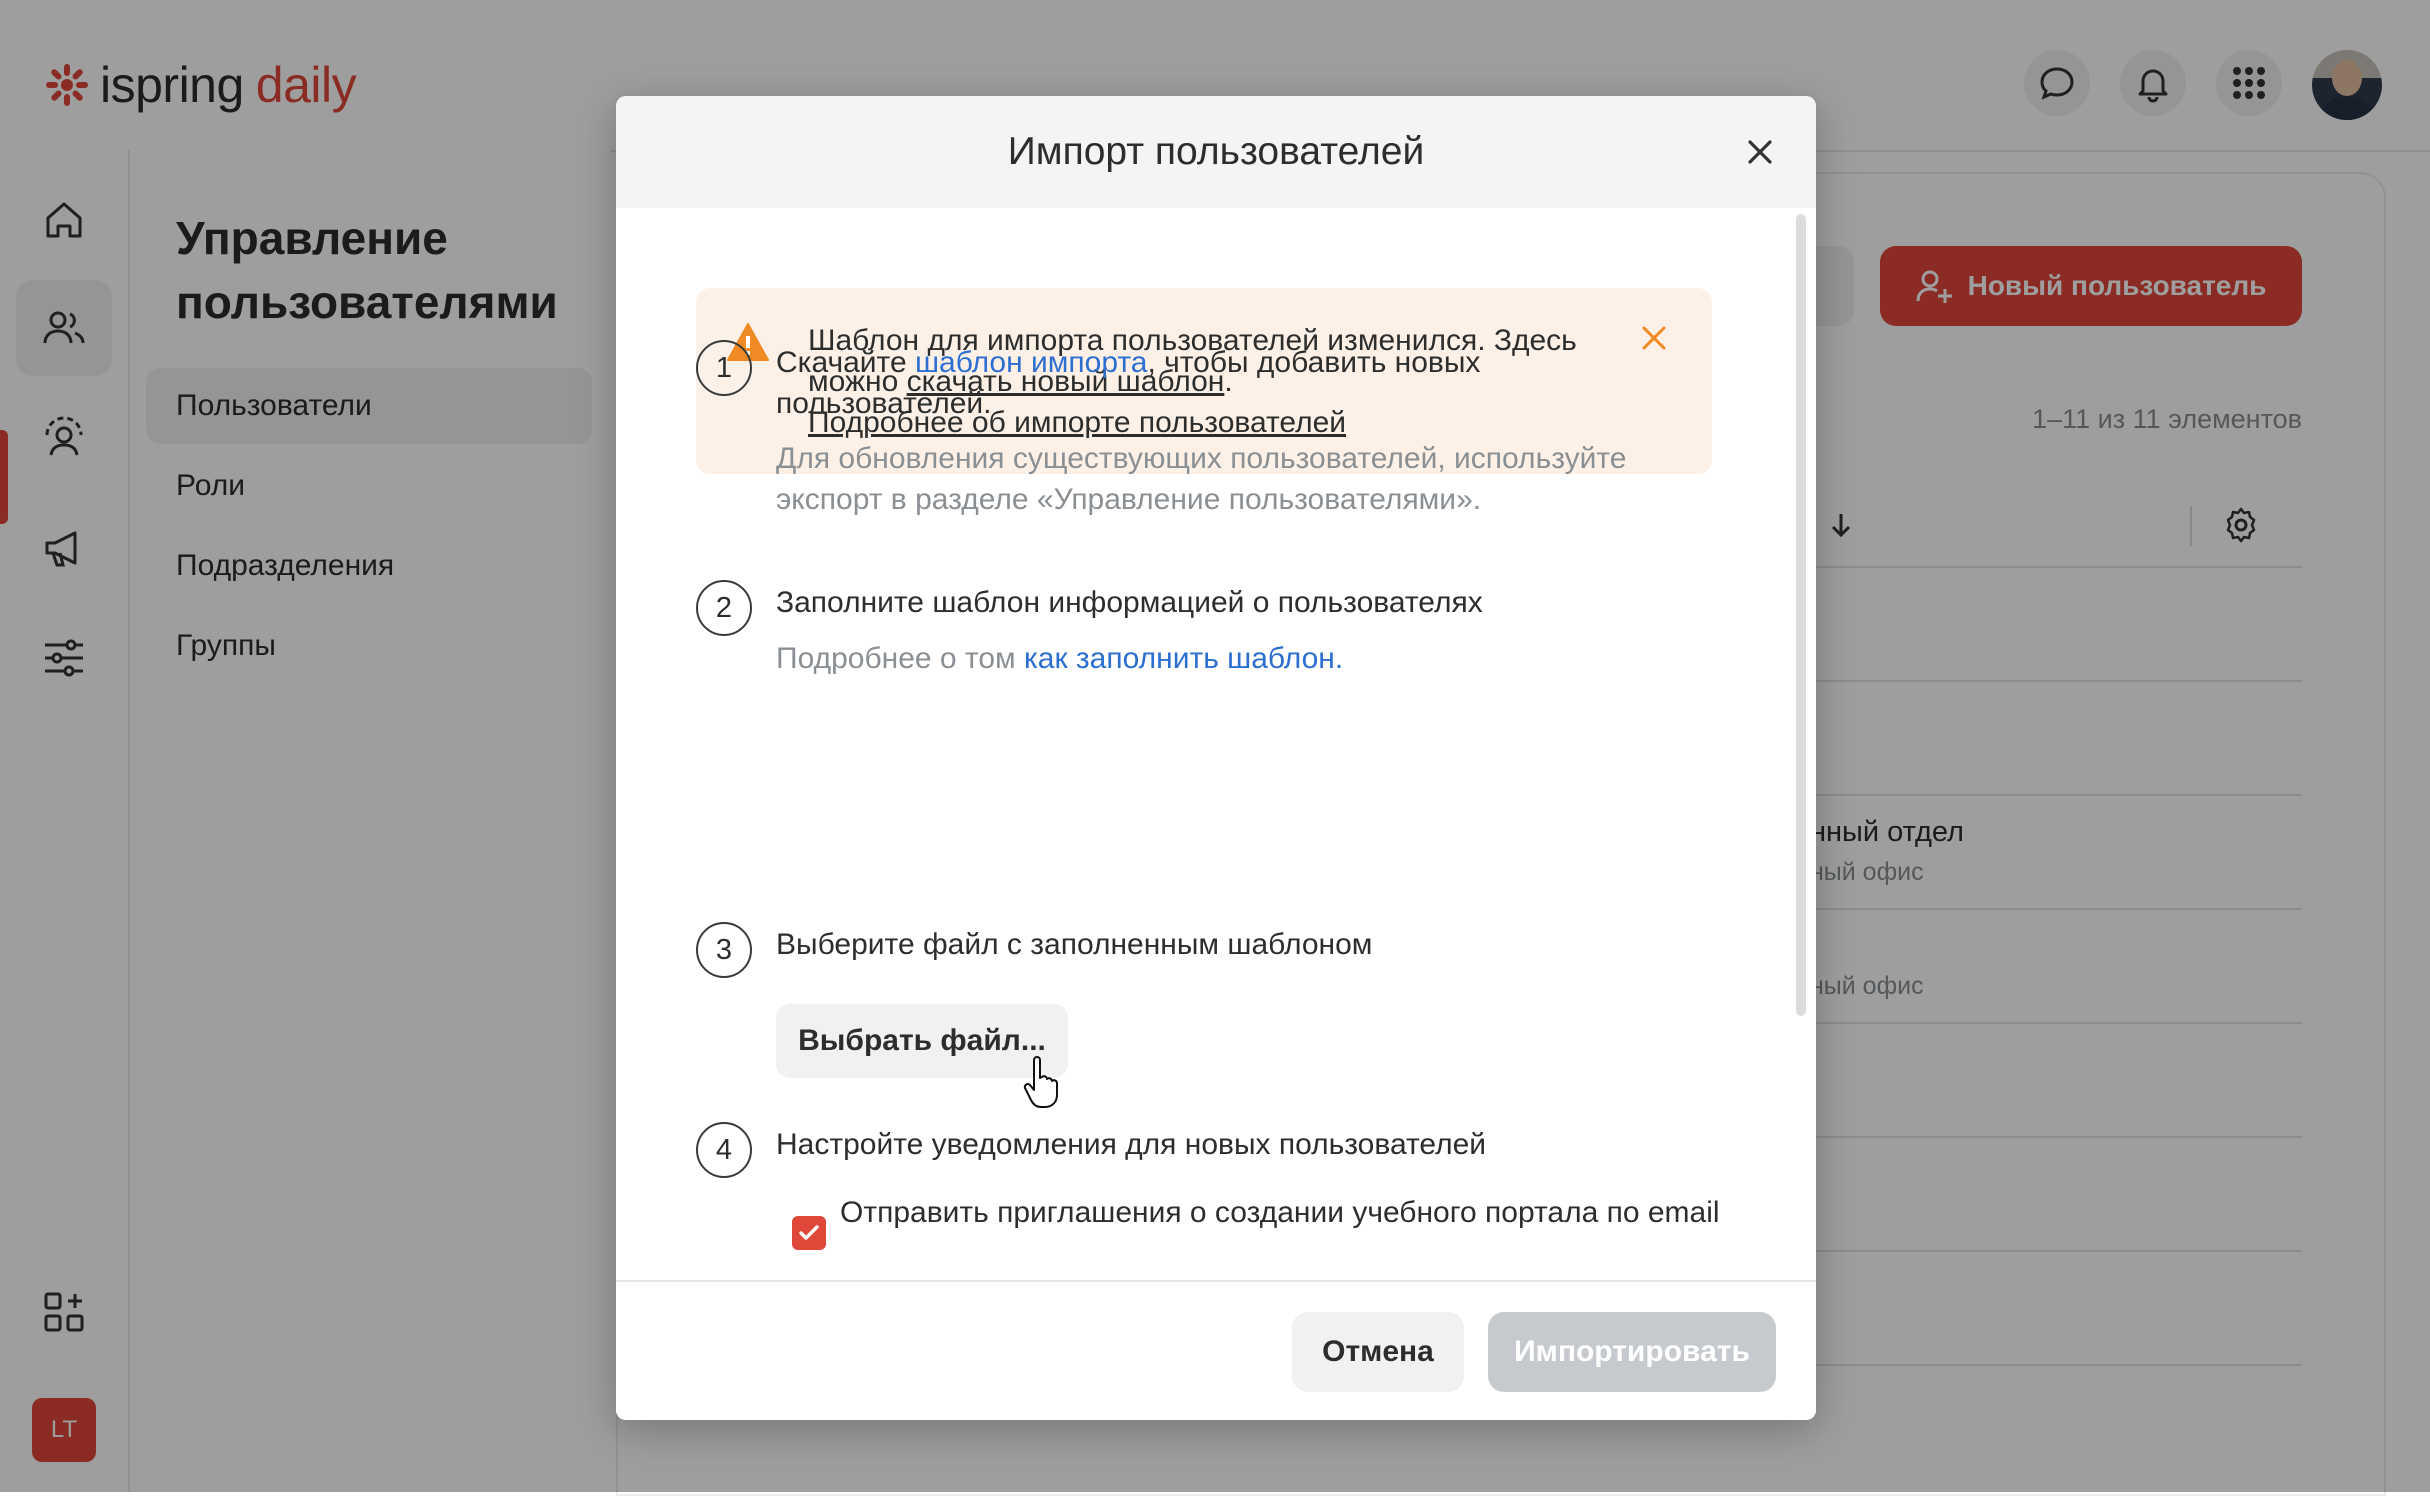 This screenshot has height=1496, width=2430. Describe the element at coordinates (1339, 658) in the screenshot. I see `step-2-hint-end: .` at that location.